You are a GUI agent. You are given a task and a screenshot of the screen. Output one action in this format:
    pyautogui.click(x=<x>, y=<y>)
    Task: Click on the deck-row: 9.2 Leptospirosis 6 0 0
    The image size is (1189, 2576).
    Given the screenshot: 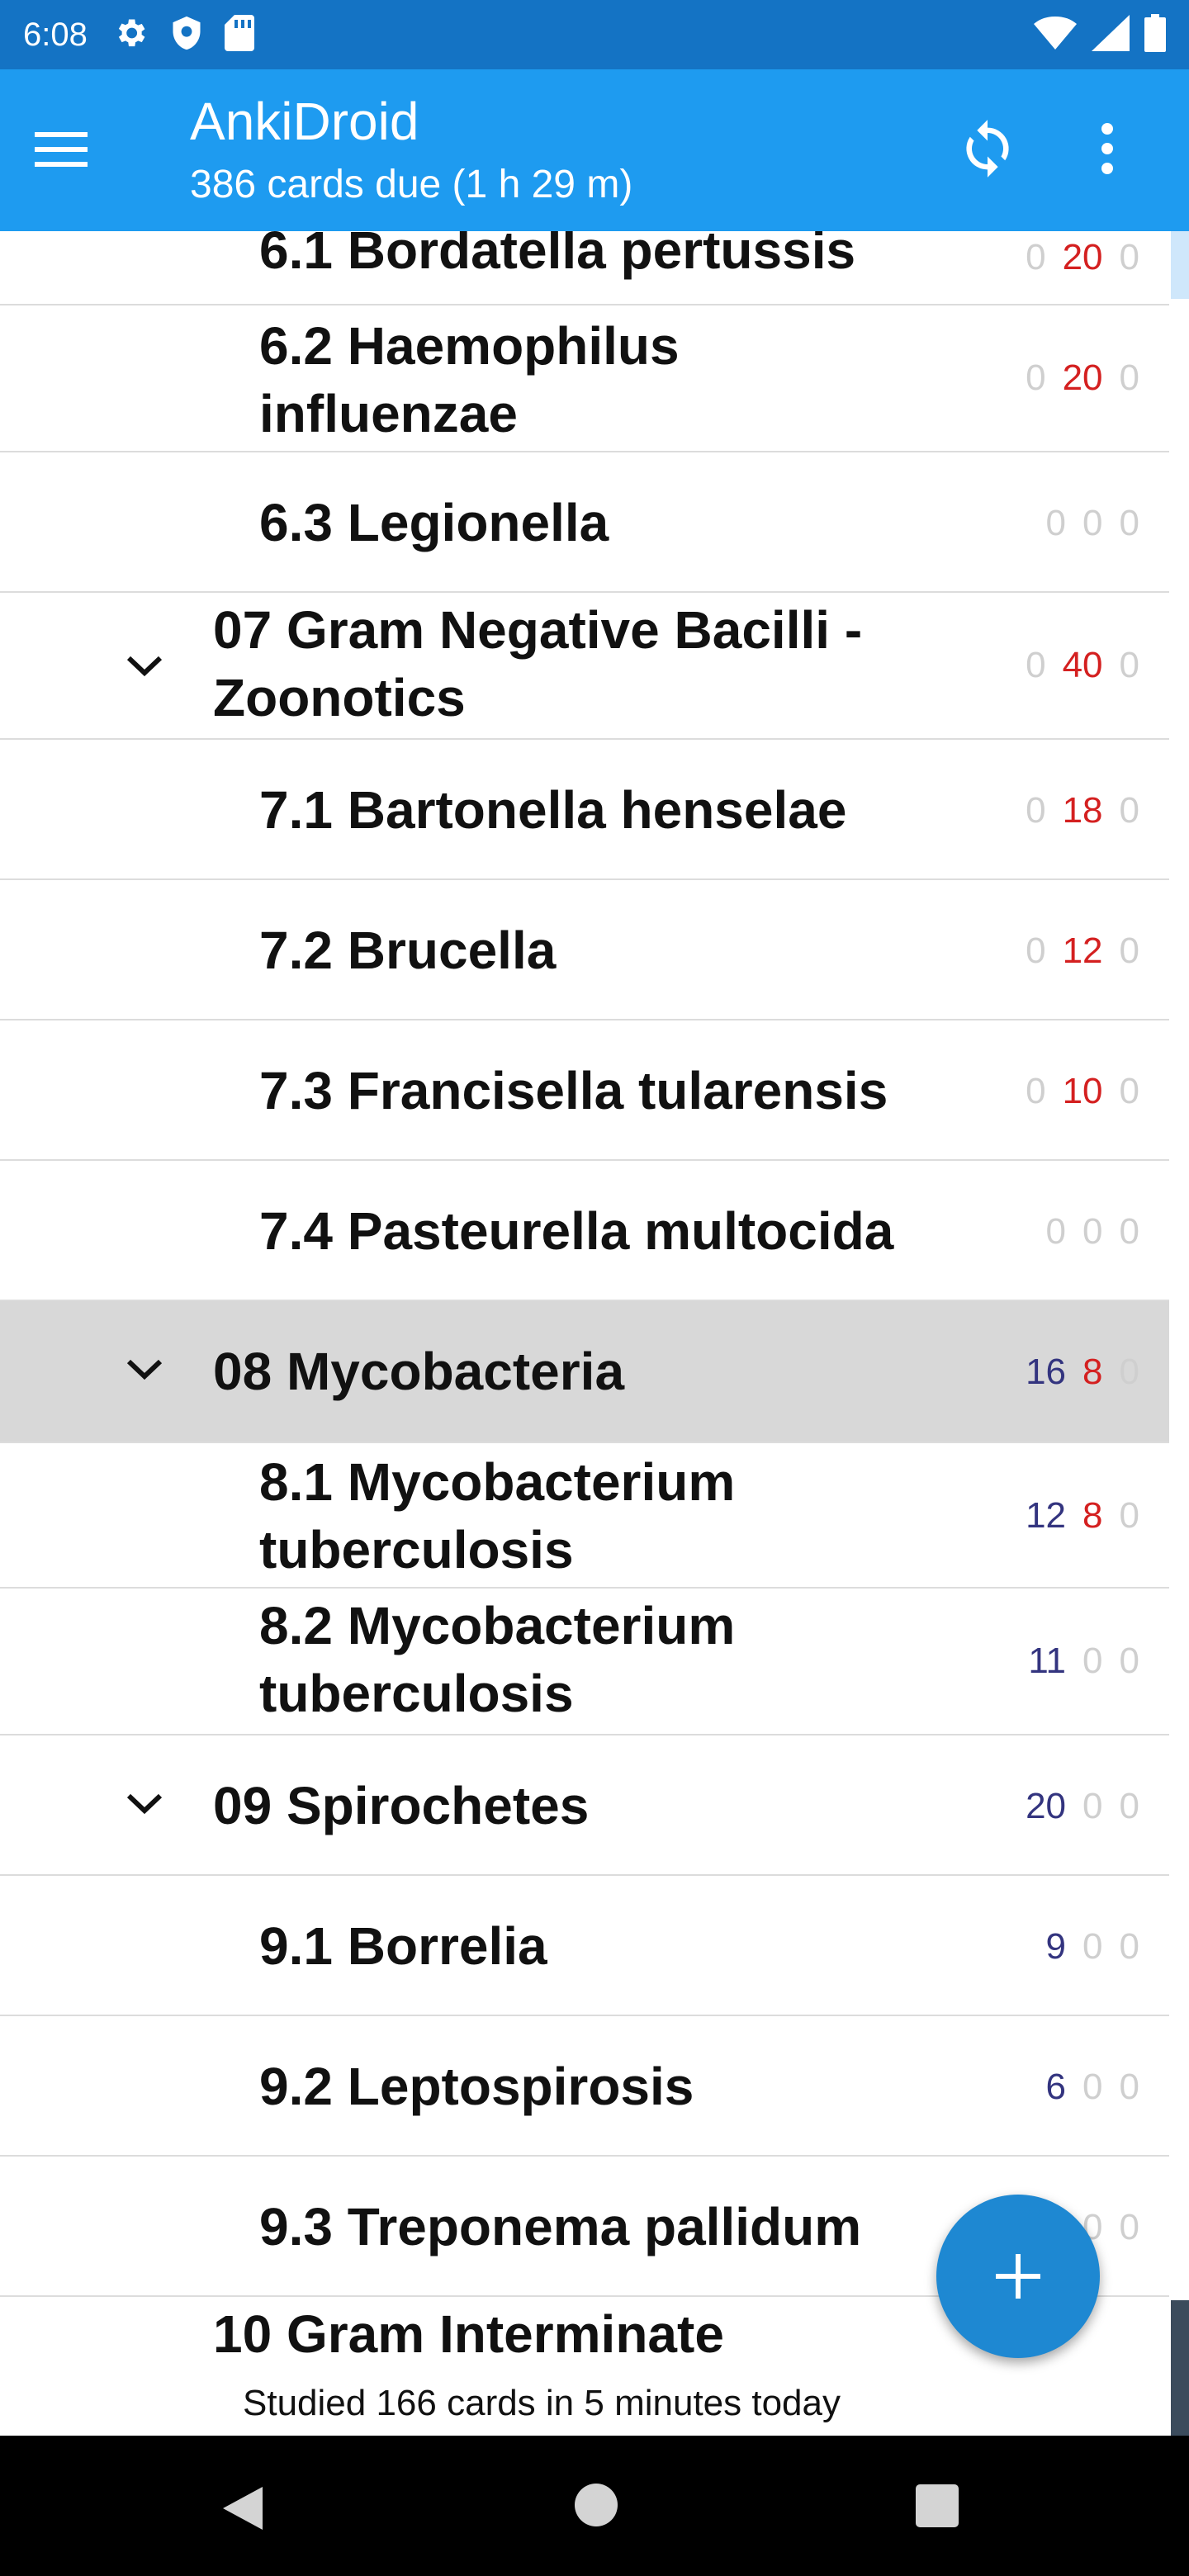 What is the action you would take?
    pyautogui.click(x=584, y=2086)
    